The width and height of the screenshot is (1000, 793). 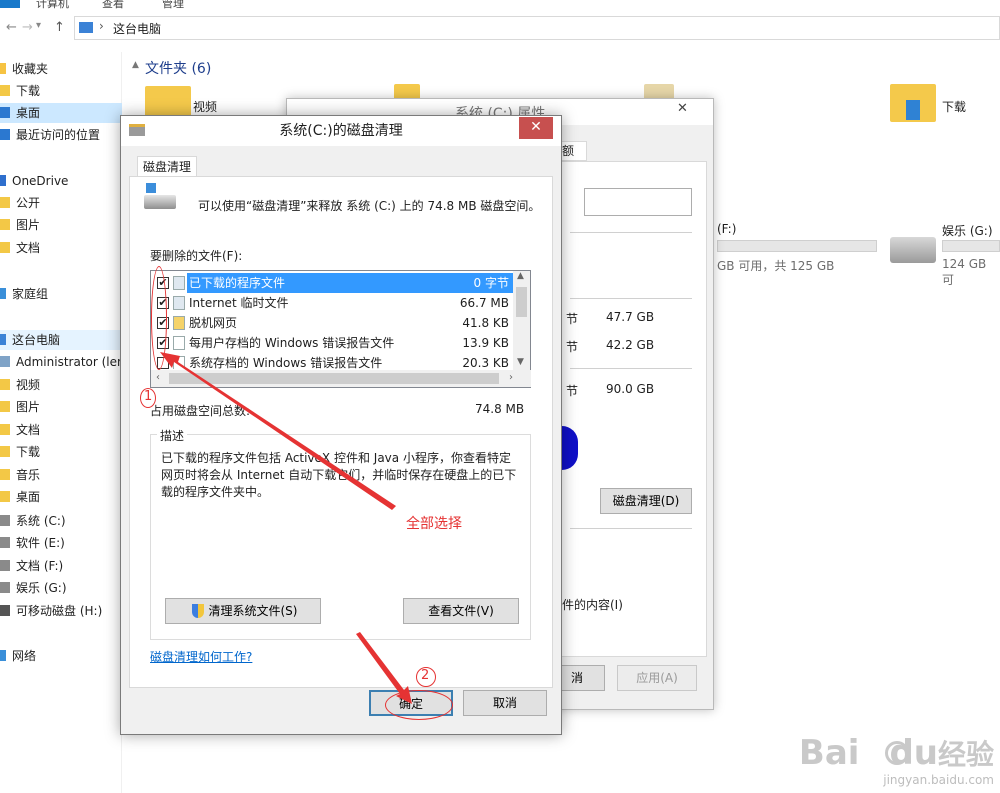 What do you see at coordinates (278, 431) in the screenshot?
I see `arrow-to-checkboxes` at bounding box center [278, 431].